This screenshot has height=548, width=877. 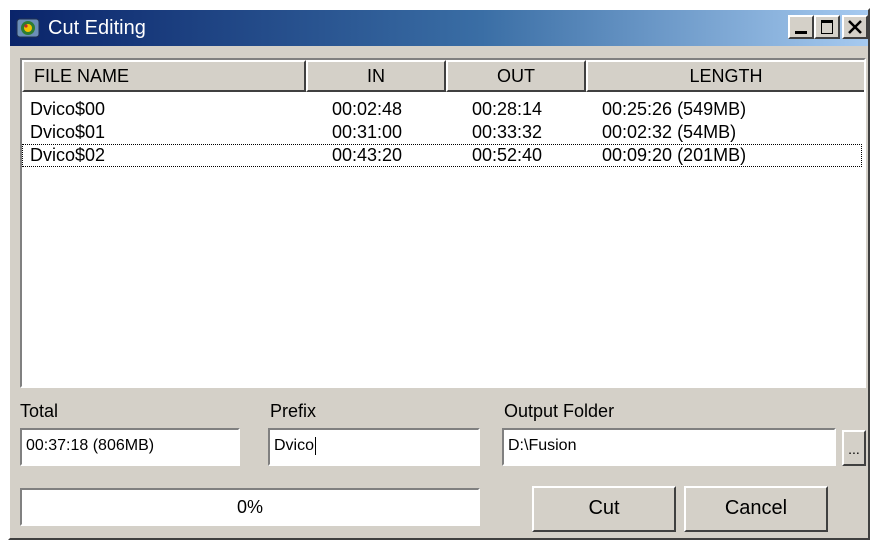 What do you see at coordinates (68, 109) in the screenshot?
I see `file-name-cell: Dvico$00` at bounding box center [68, 109].